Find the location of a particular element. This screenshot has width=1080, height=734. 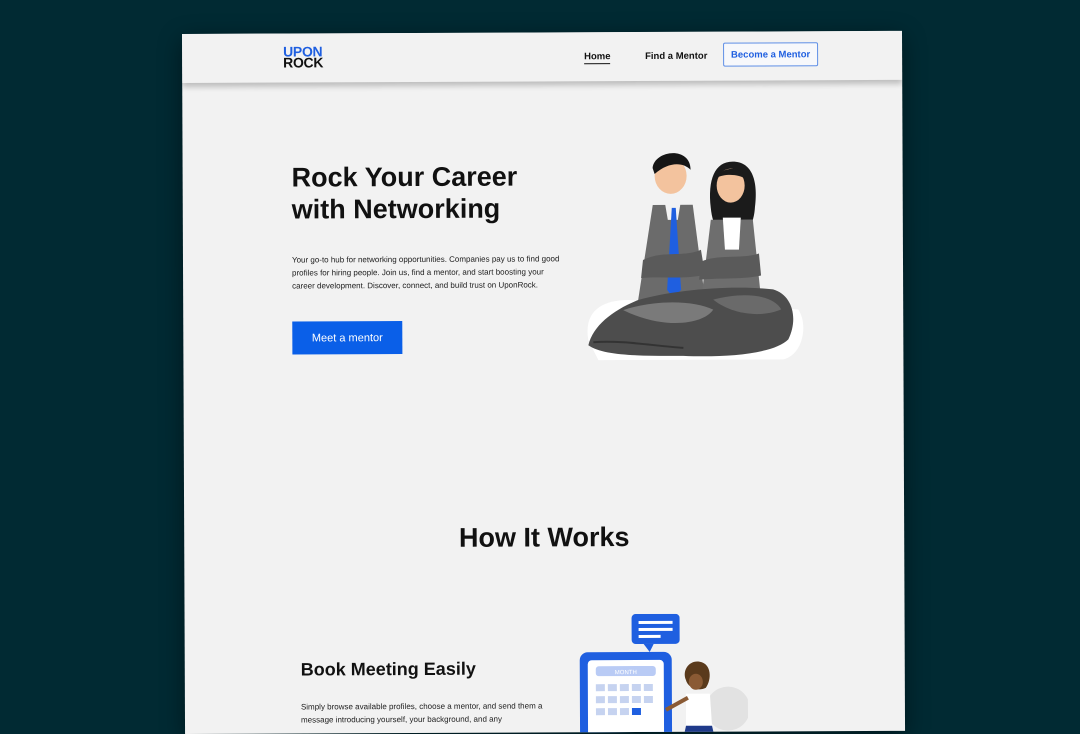

booking-illustration: MONTH is located at coordinates (664, 673).